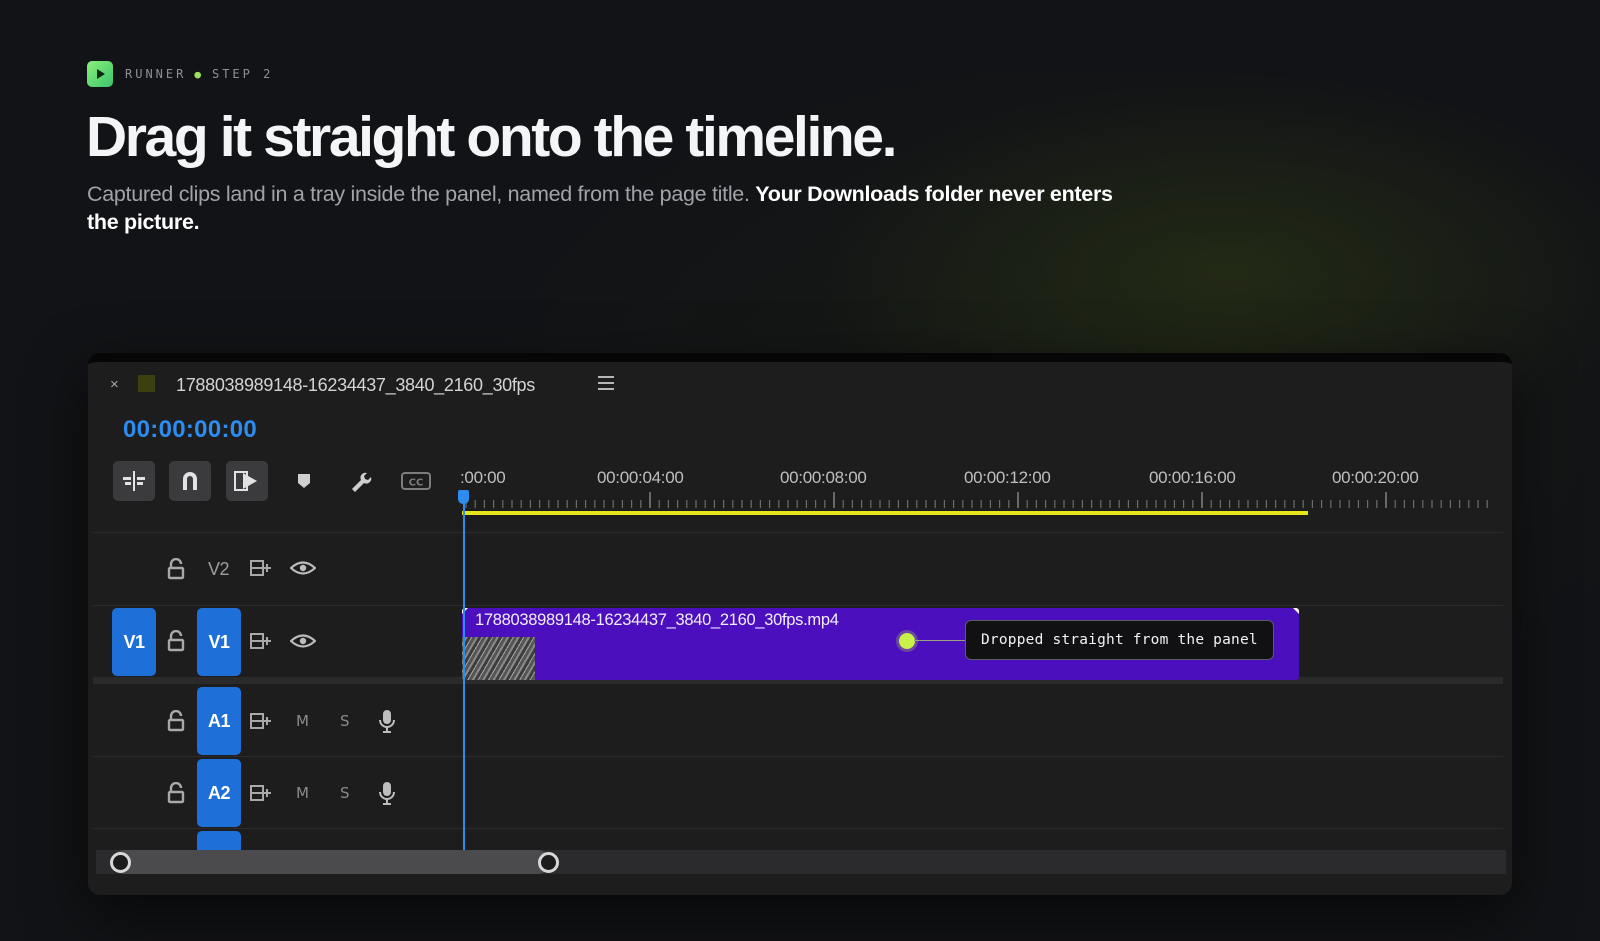 The height and width of the screenshot is (941, 1600). What do you see at coordinates (464, 677) in the screenshot?
I see `playhead-line` at bounding box center [464, 677].